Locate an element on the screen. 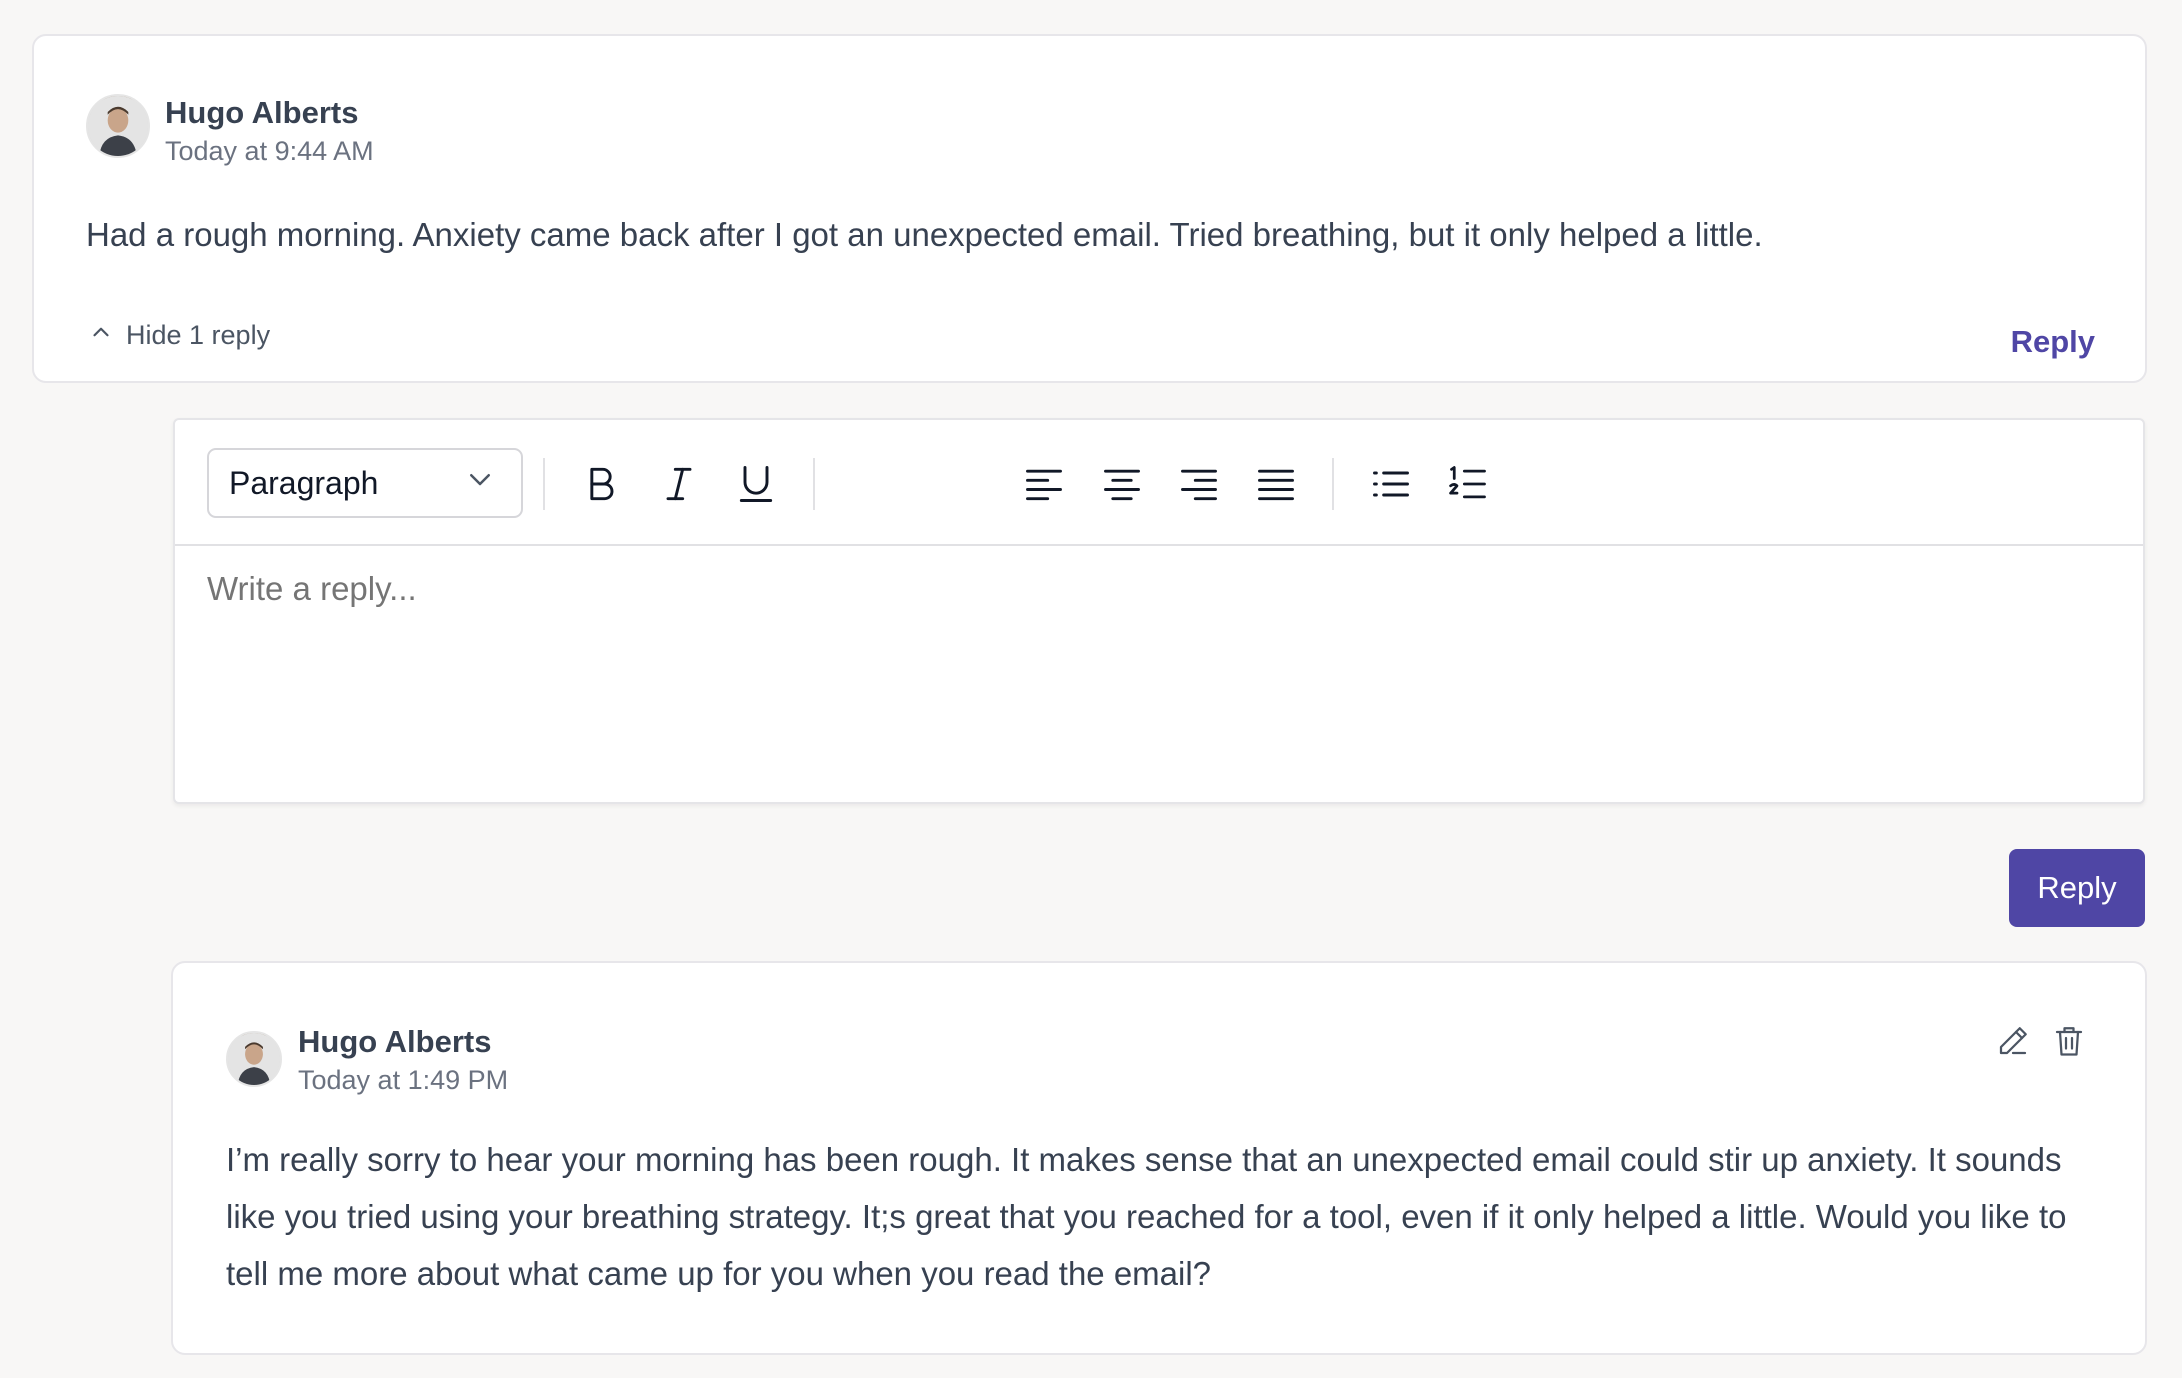  block-type-select: Paragraph is located at coordinates (365, 483).